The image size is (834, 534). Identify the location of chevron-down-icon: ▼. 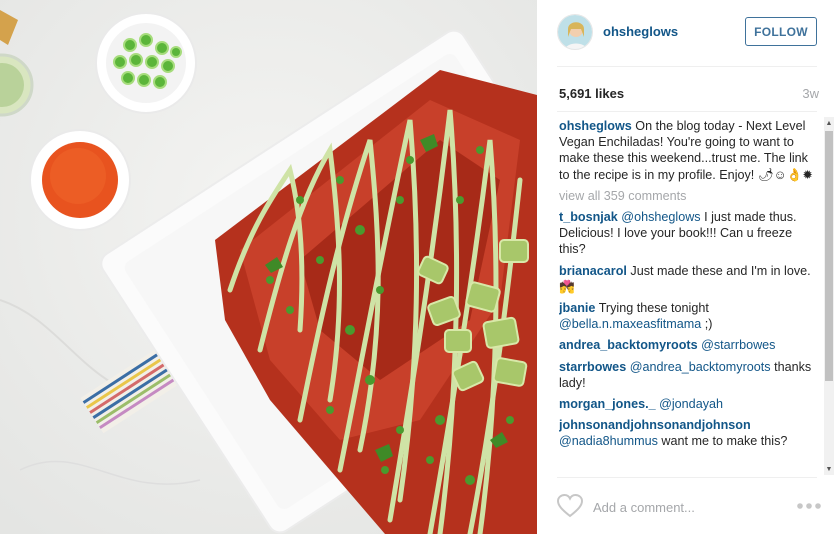
(829, 469).